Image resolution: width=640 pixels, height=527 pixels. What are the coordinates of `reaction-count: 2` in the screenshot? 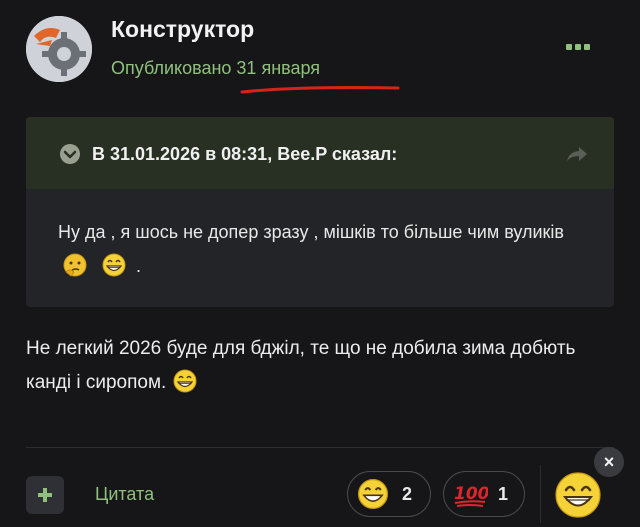 It's located at (407, 493).